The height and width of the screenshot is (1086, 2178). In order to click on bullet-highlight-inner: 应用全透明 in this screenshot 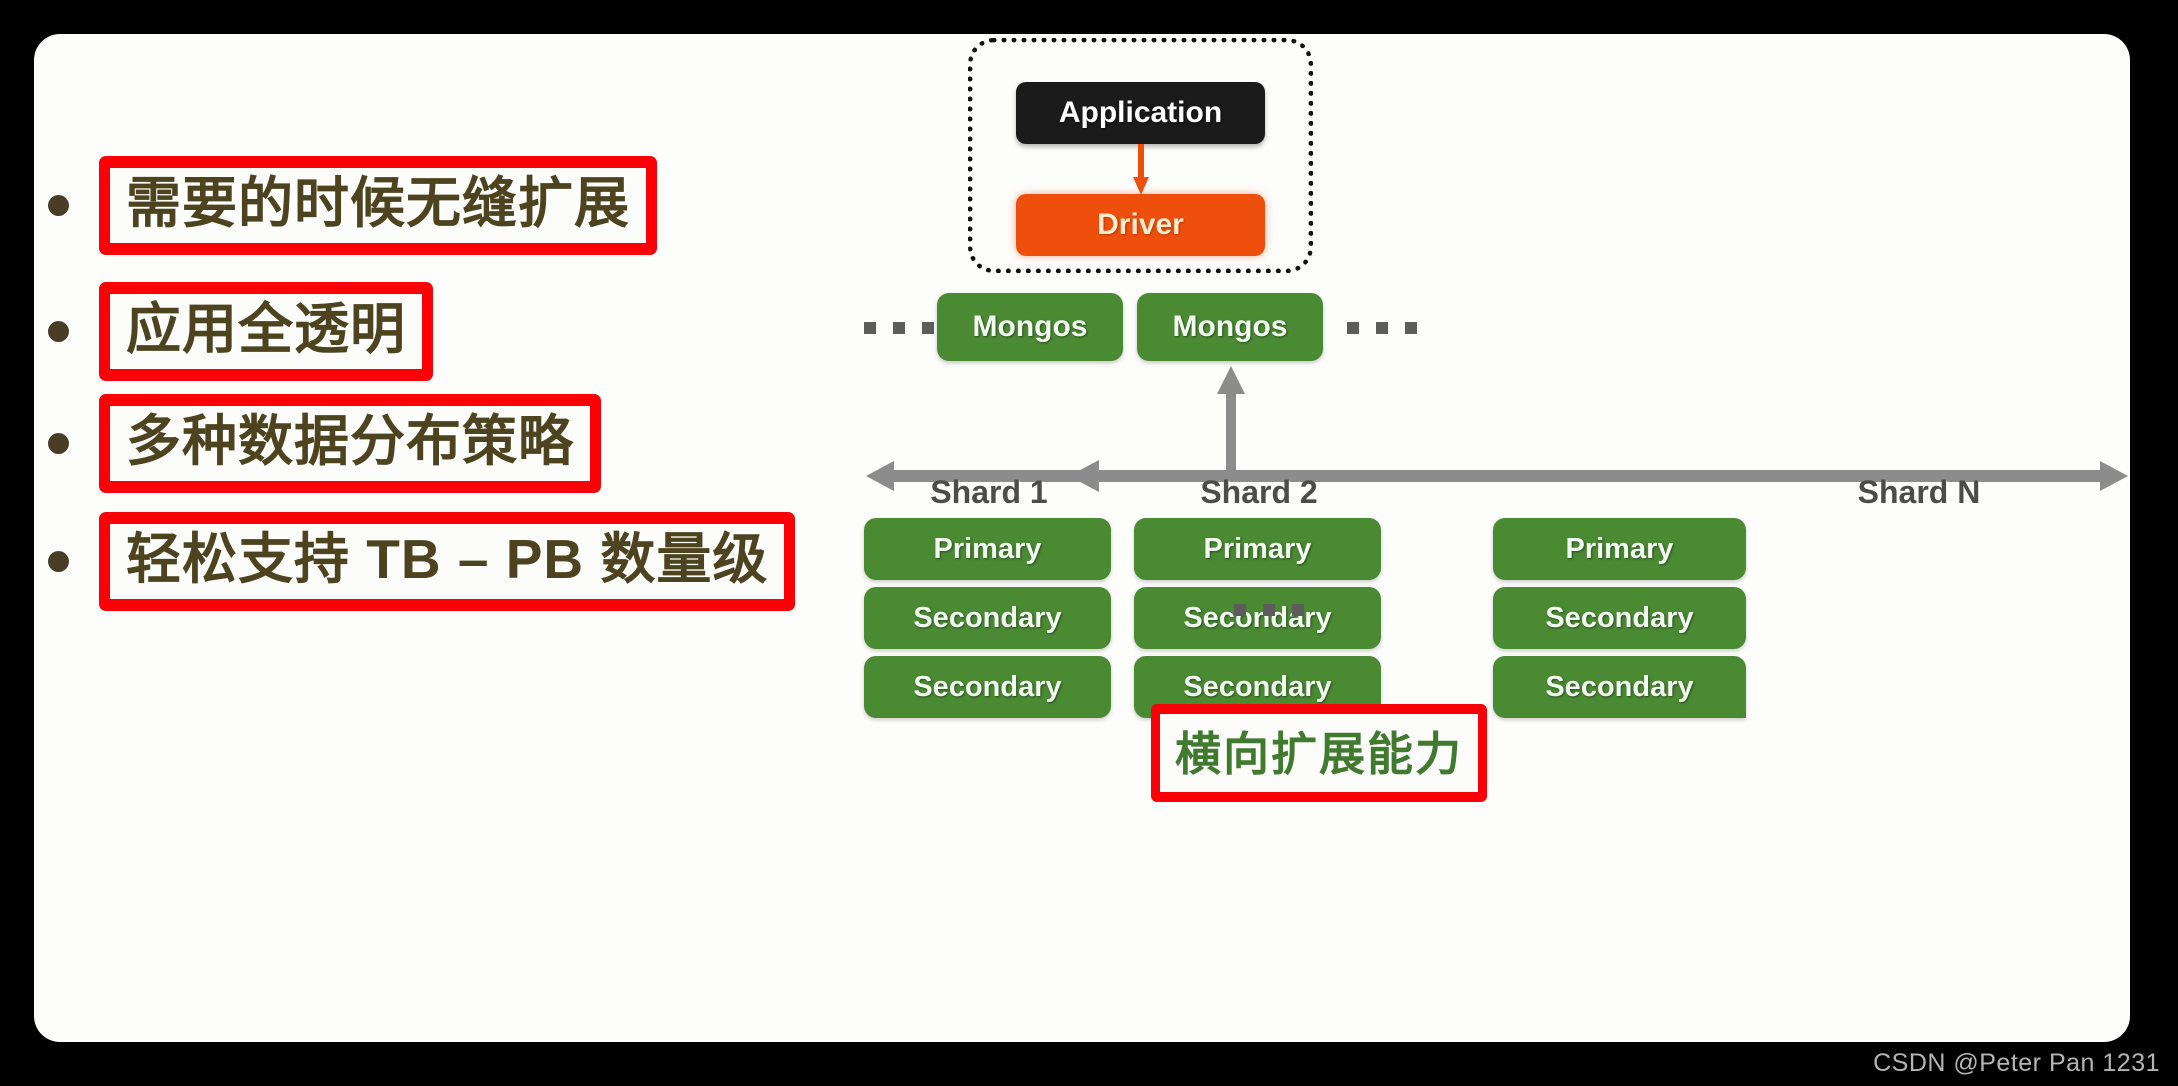, I will do `click(266, 332)`.